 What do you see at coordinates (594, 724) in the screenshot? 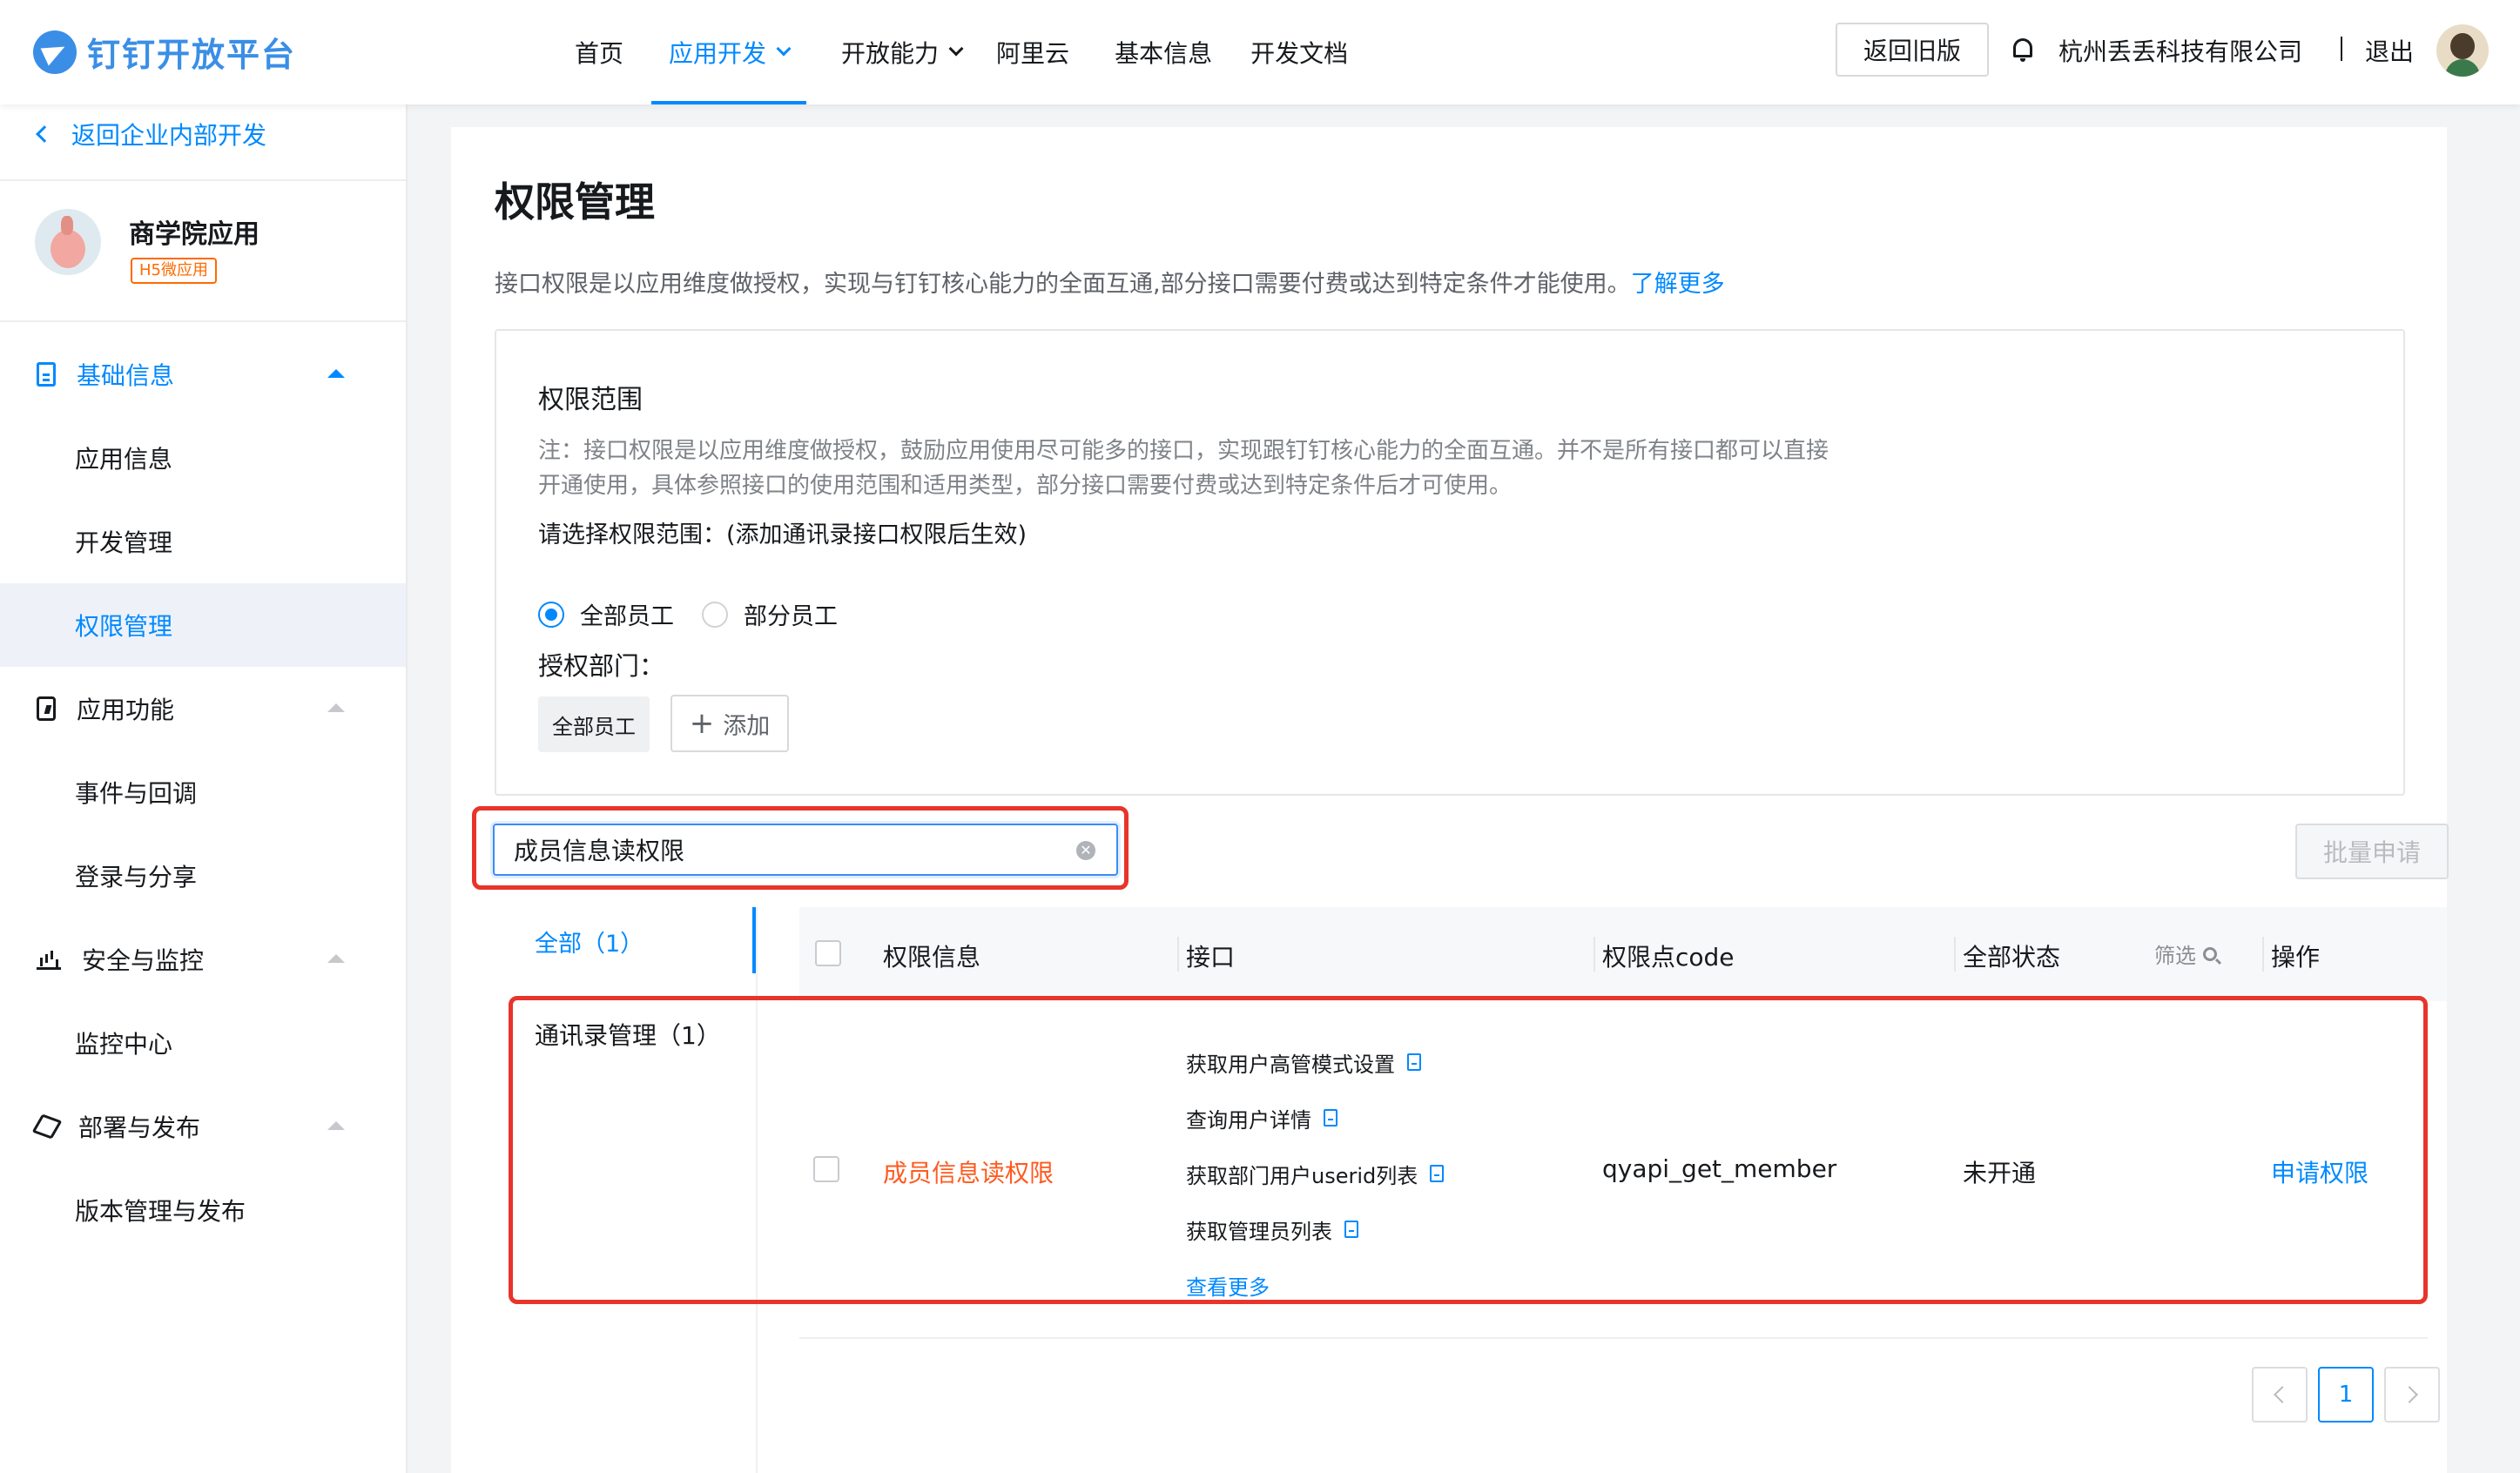
I see `dept-tag: 全部员工` at bounding box center [594, 724].